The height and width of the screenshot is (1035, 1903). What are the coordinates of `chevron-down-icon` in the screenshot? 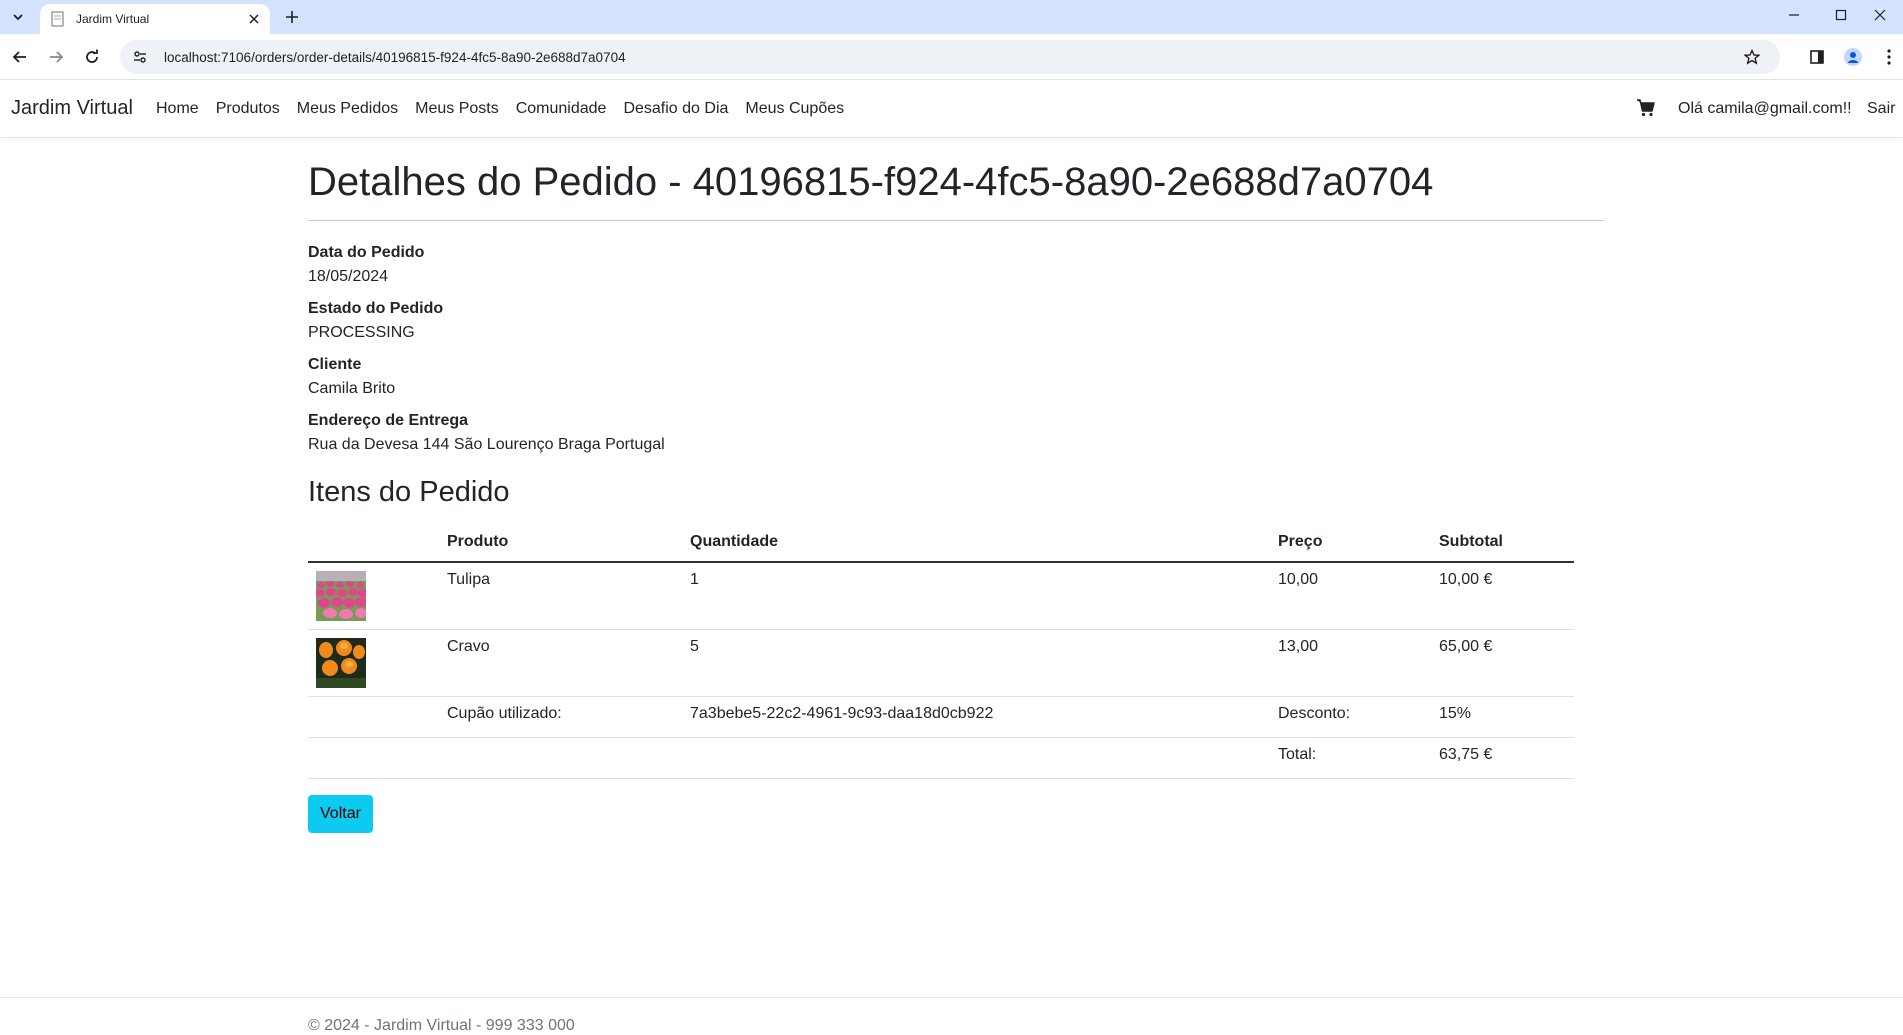 It's located at (18, 17).